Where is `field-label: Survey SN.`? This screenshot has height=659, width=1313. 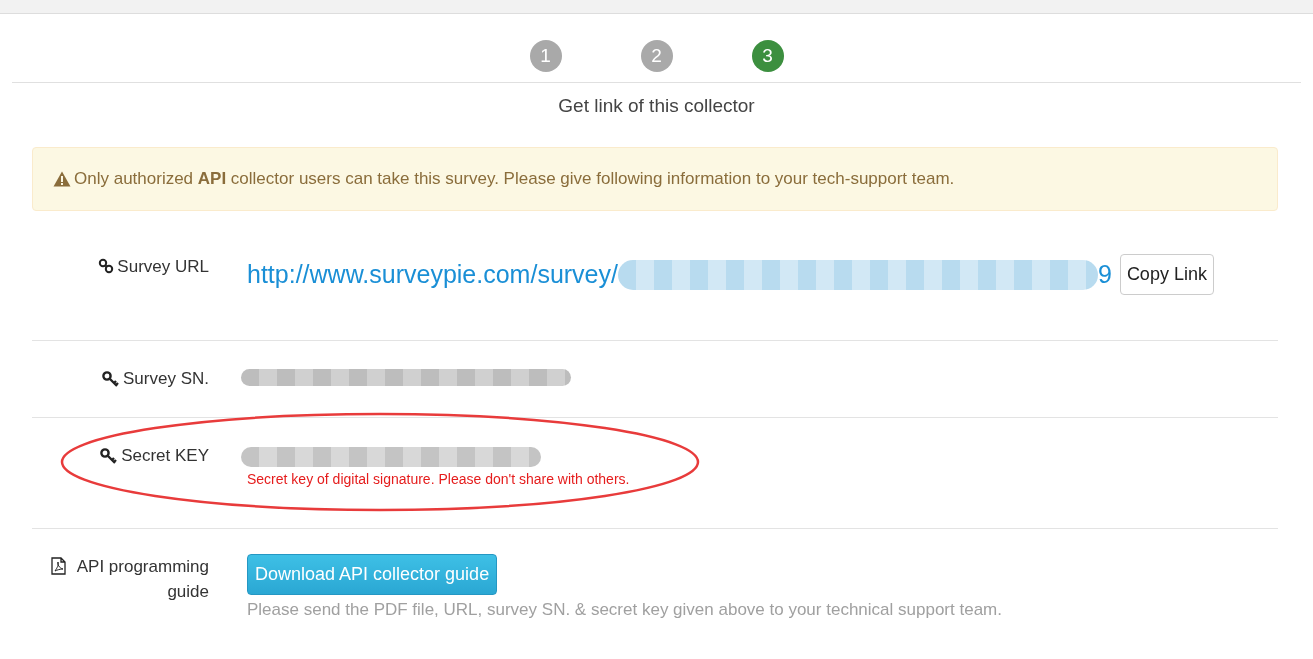 field-label: Survey SN. is located at coordinates (166, 379).